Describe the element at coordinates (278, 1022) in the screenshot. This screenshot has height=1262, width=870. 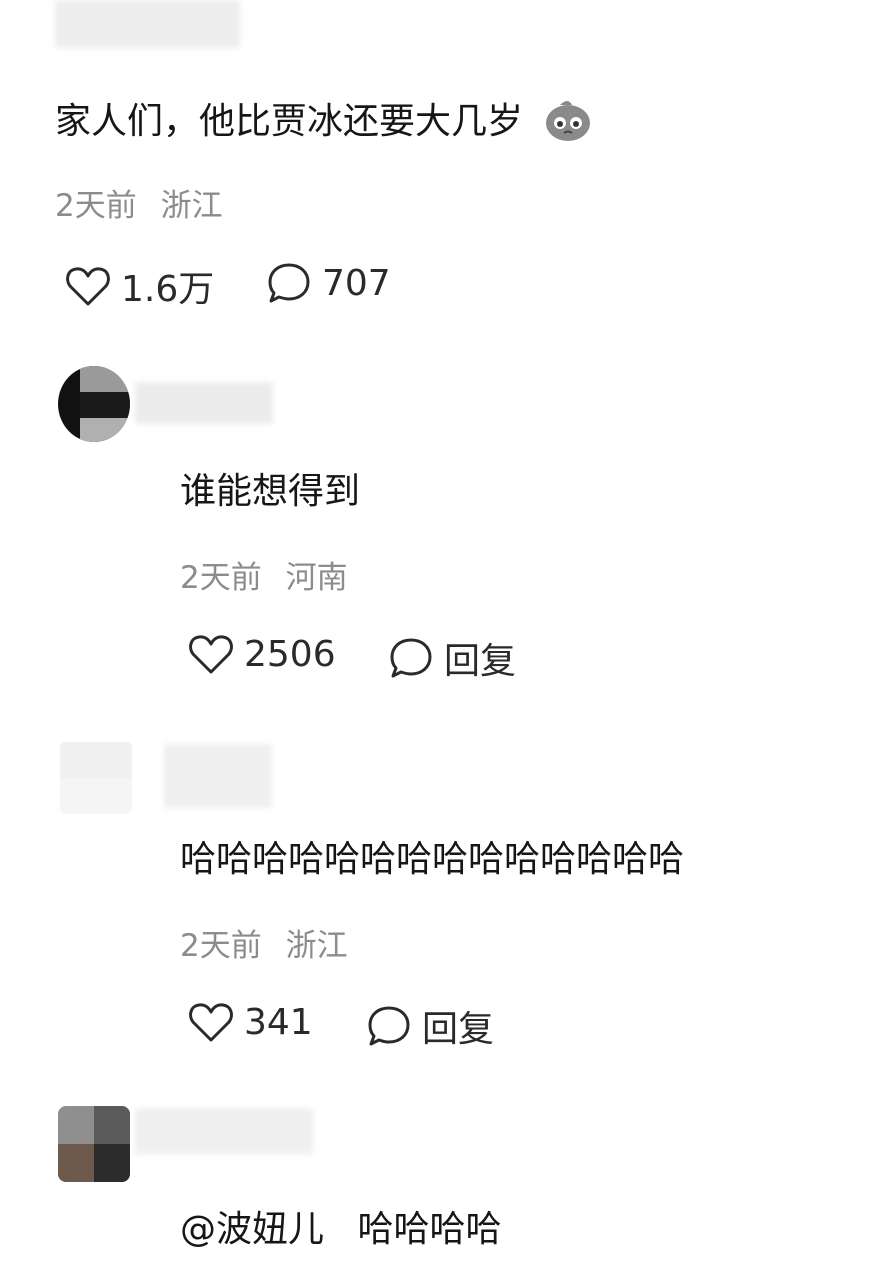
I see `like-count: 341` at that location.